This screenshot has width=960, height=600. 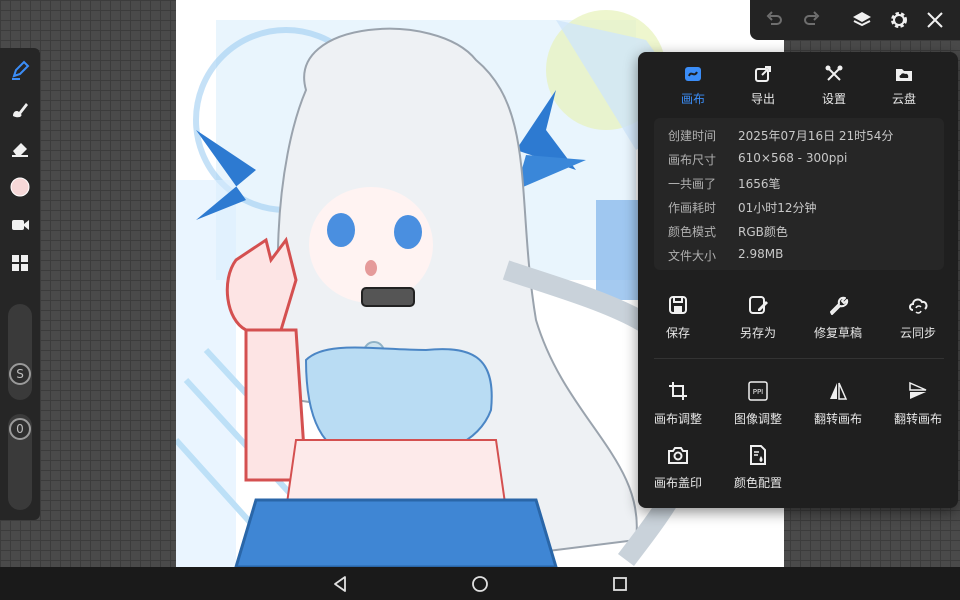 What do you see at coordinates (833, 99) in the screenshot?
I see `tab-settings-label: 设置` at bounding box center [833, 99].